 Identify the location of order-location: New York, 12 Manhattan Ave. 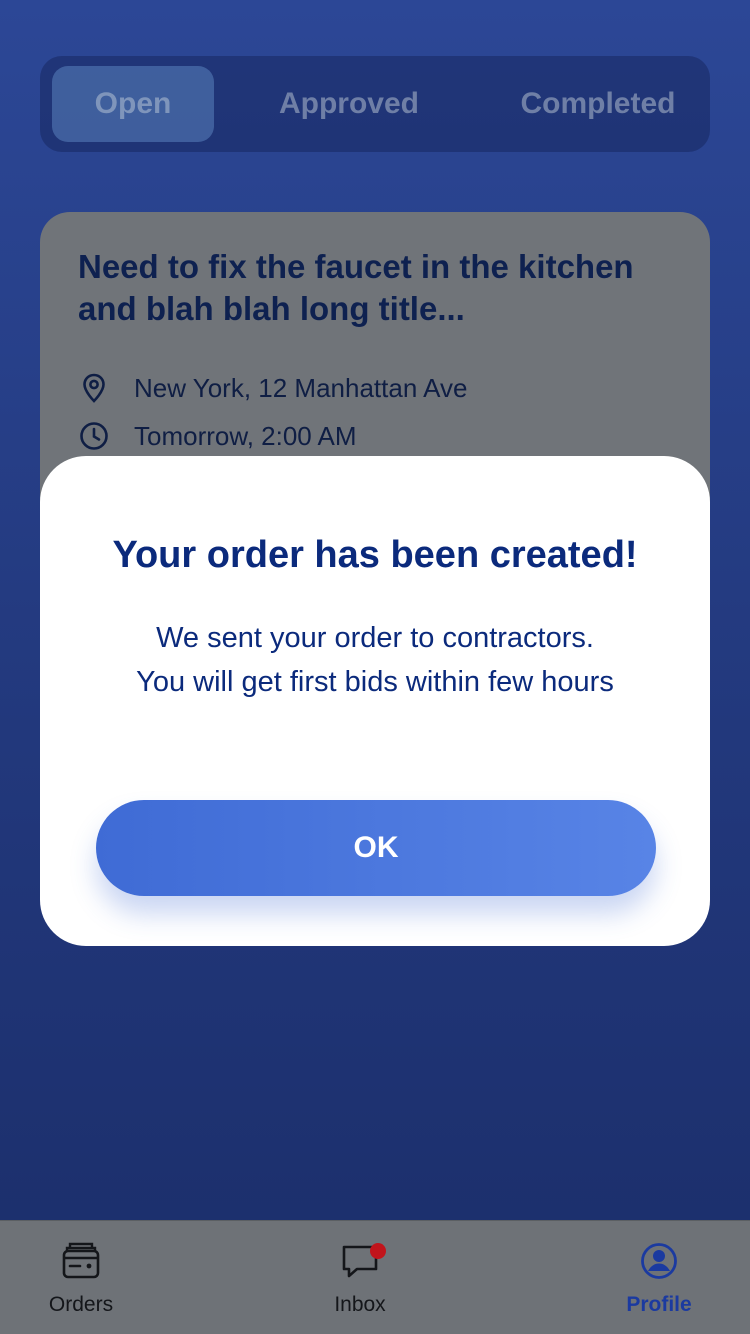
(301, 387).